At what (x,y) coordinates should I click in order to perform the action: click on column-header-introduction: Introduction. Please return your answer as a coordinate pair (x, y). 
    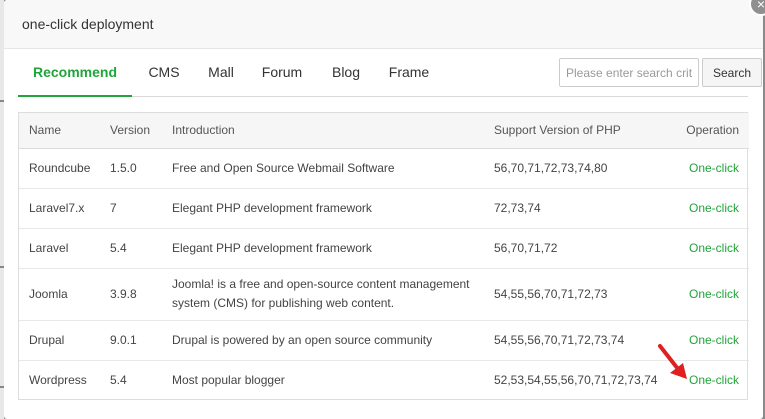
    Looking at the image, I should click on (323, 131).